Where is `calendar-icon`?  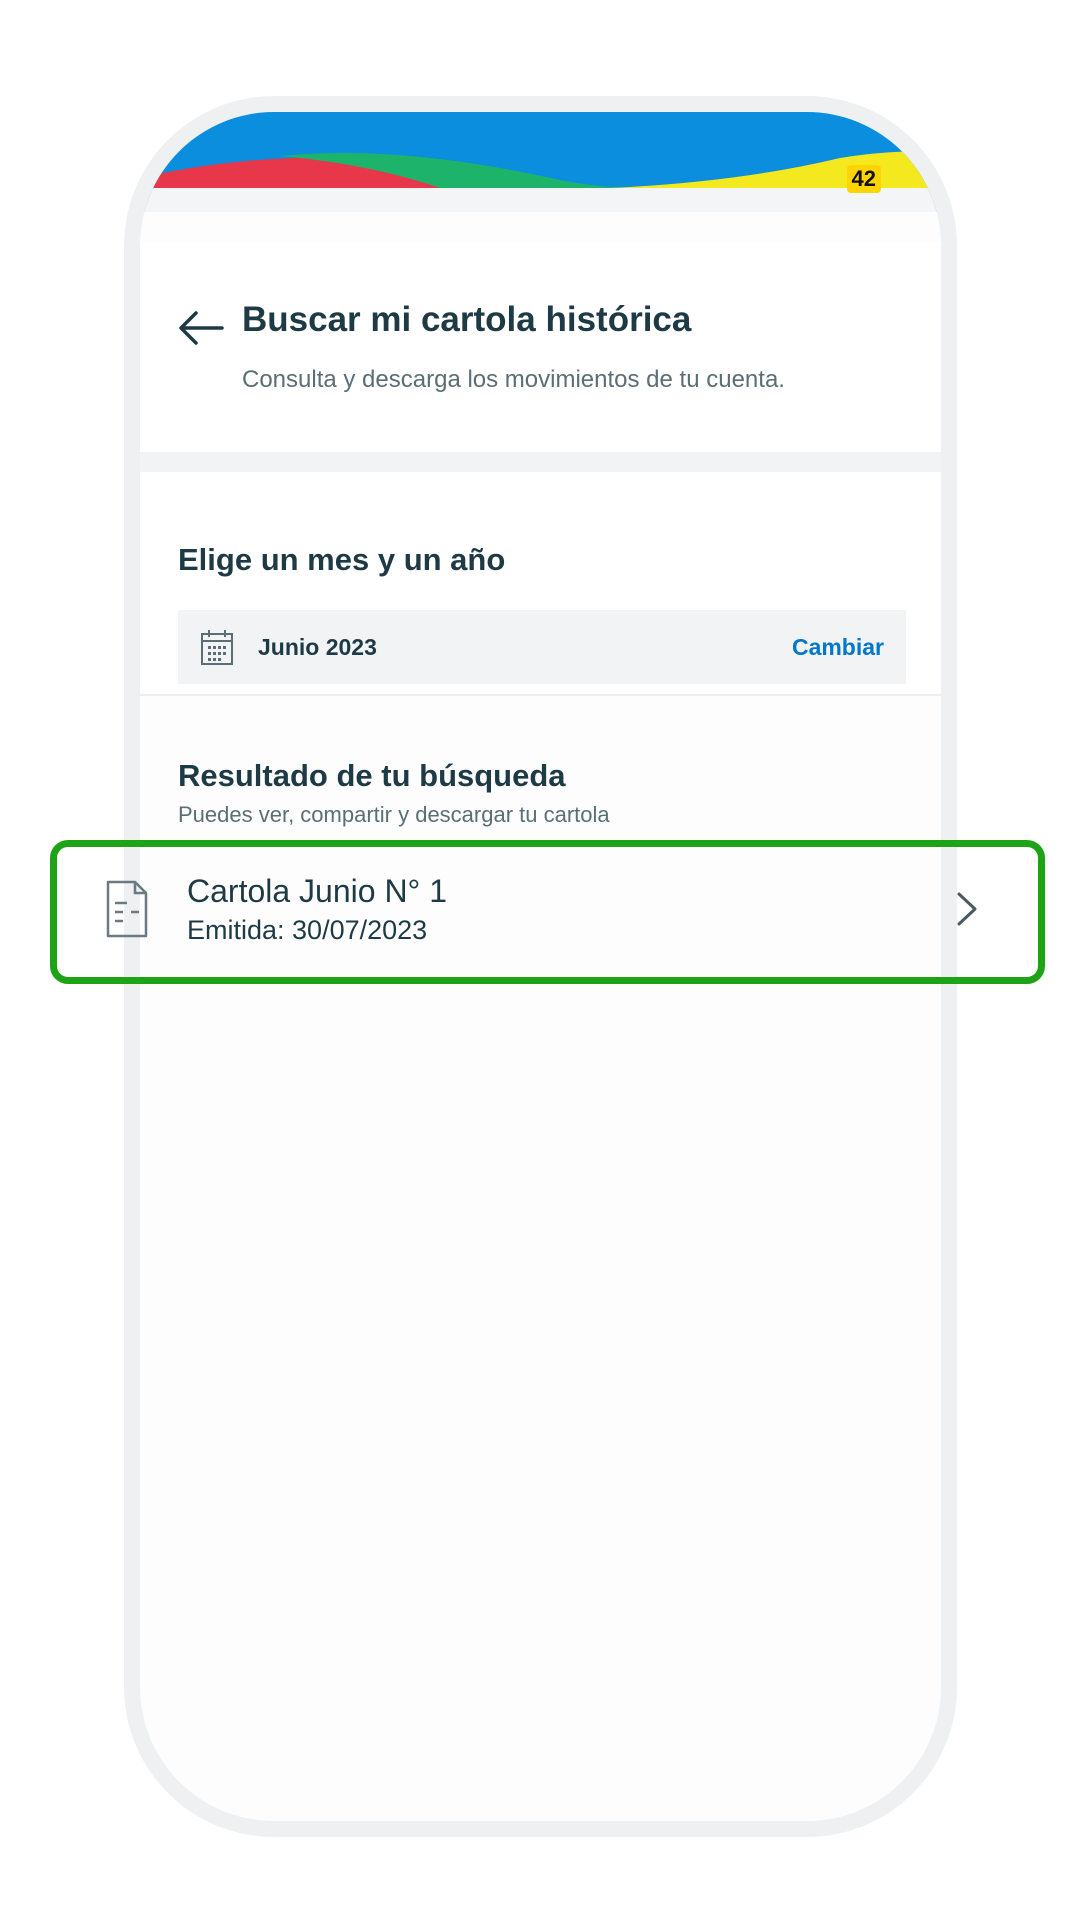
calendar-icon is located at coordinates (217, 647).